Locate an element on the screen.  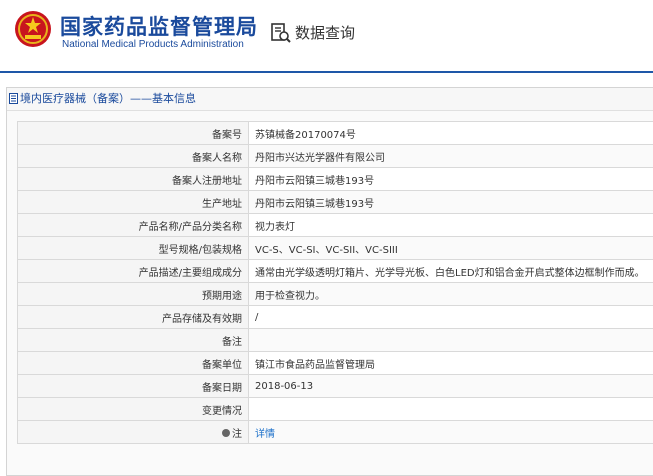
field-value: 镇江市食品药品监督管理局 is located at coordinates (451, 363).